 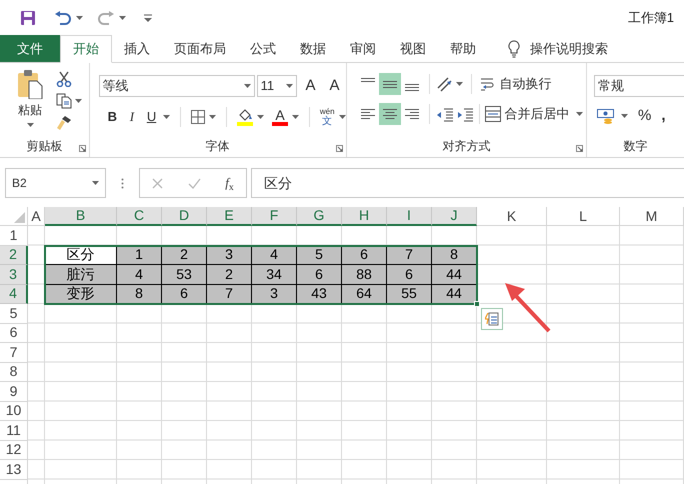 I want to click on row-header: 3, so click(x=14, y=274).